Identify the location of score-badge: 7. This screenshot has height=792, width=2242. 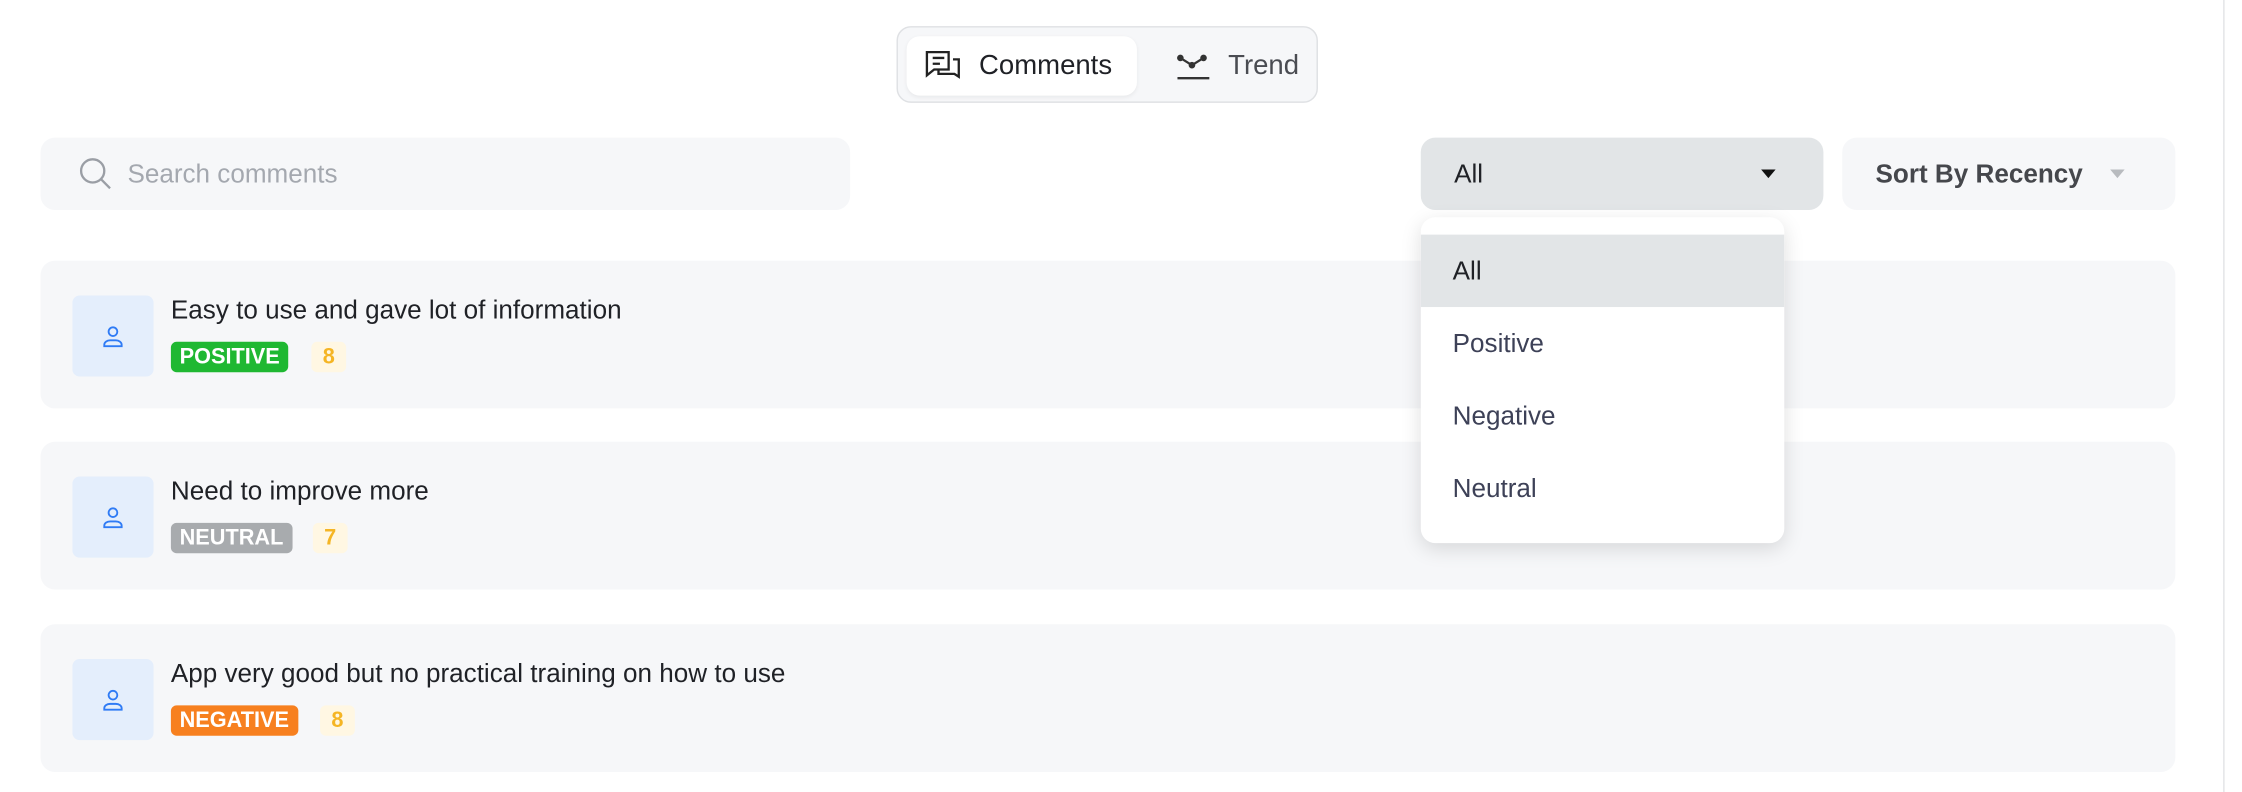
(330, 538).